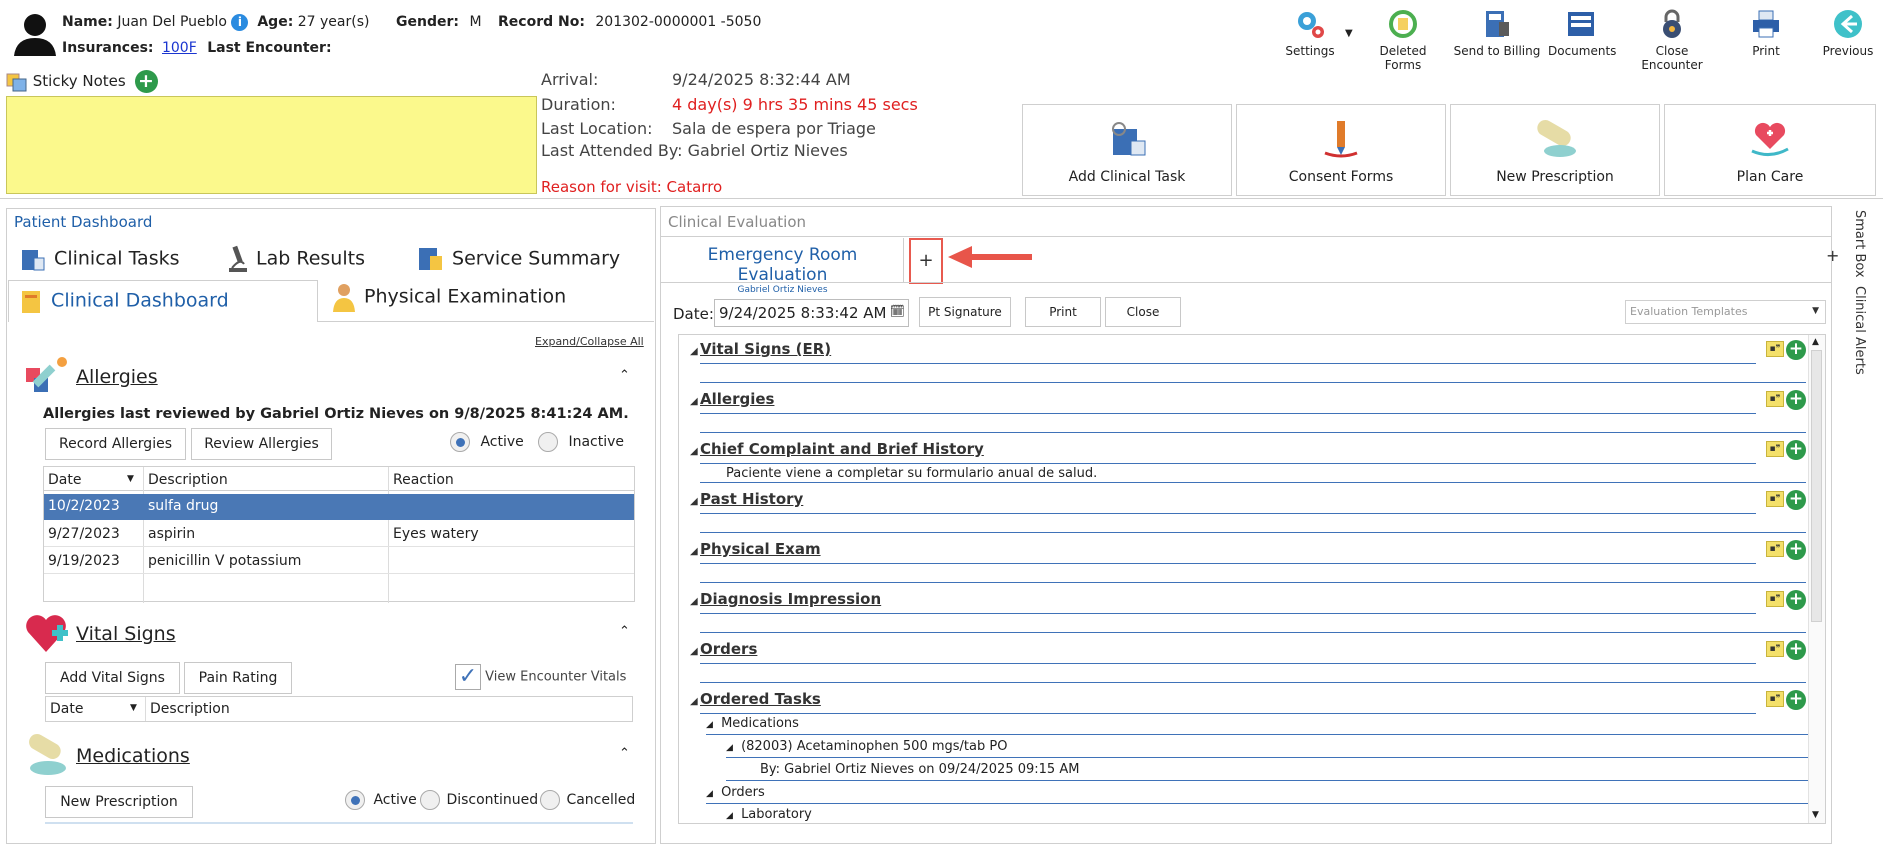 Image resolution: width=1883 pixels, height=850 pixels. What do you see at coordinates (965, 312) in the screenshot?
I see `pt-signature-button: Pt Signature` at bounding box center [965, 312].